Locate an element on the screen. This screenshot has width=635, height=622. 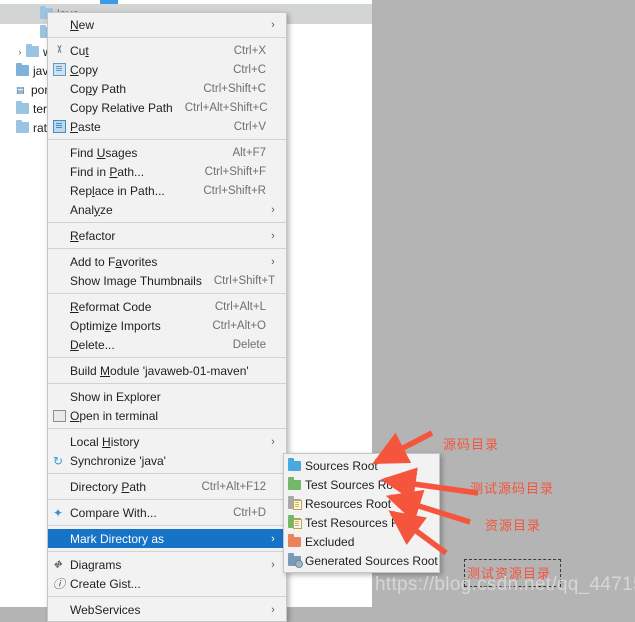
terminal-icon is located at coordinates (59, 415).